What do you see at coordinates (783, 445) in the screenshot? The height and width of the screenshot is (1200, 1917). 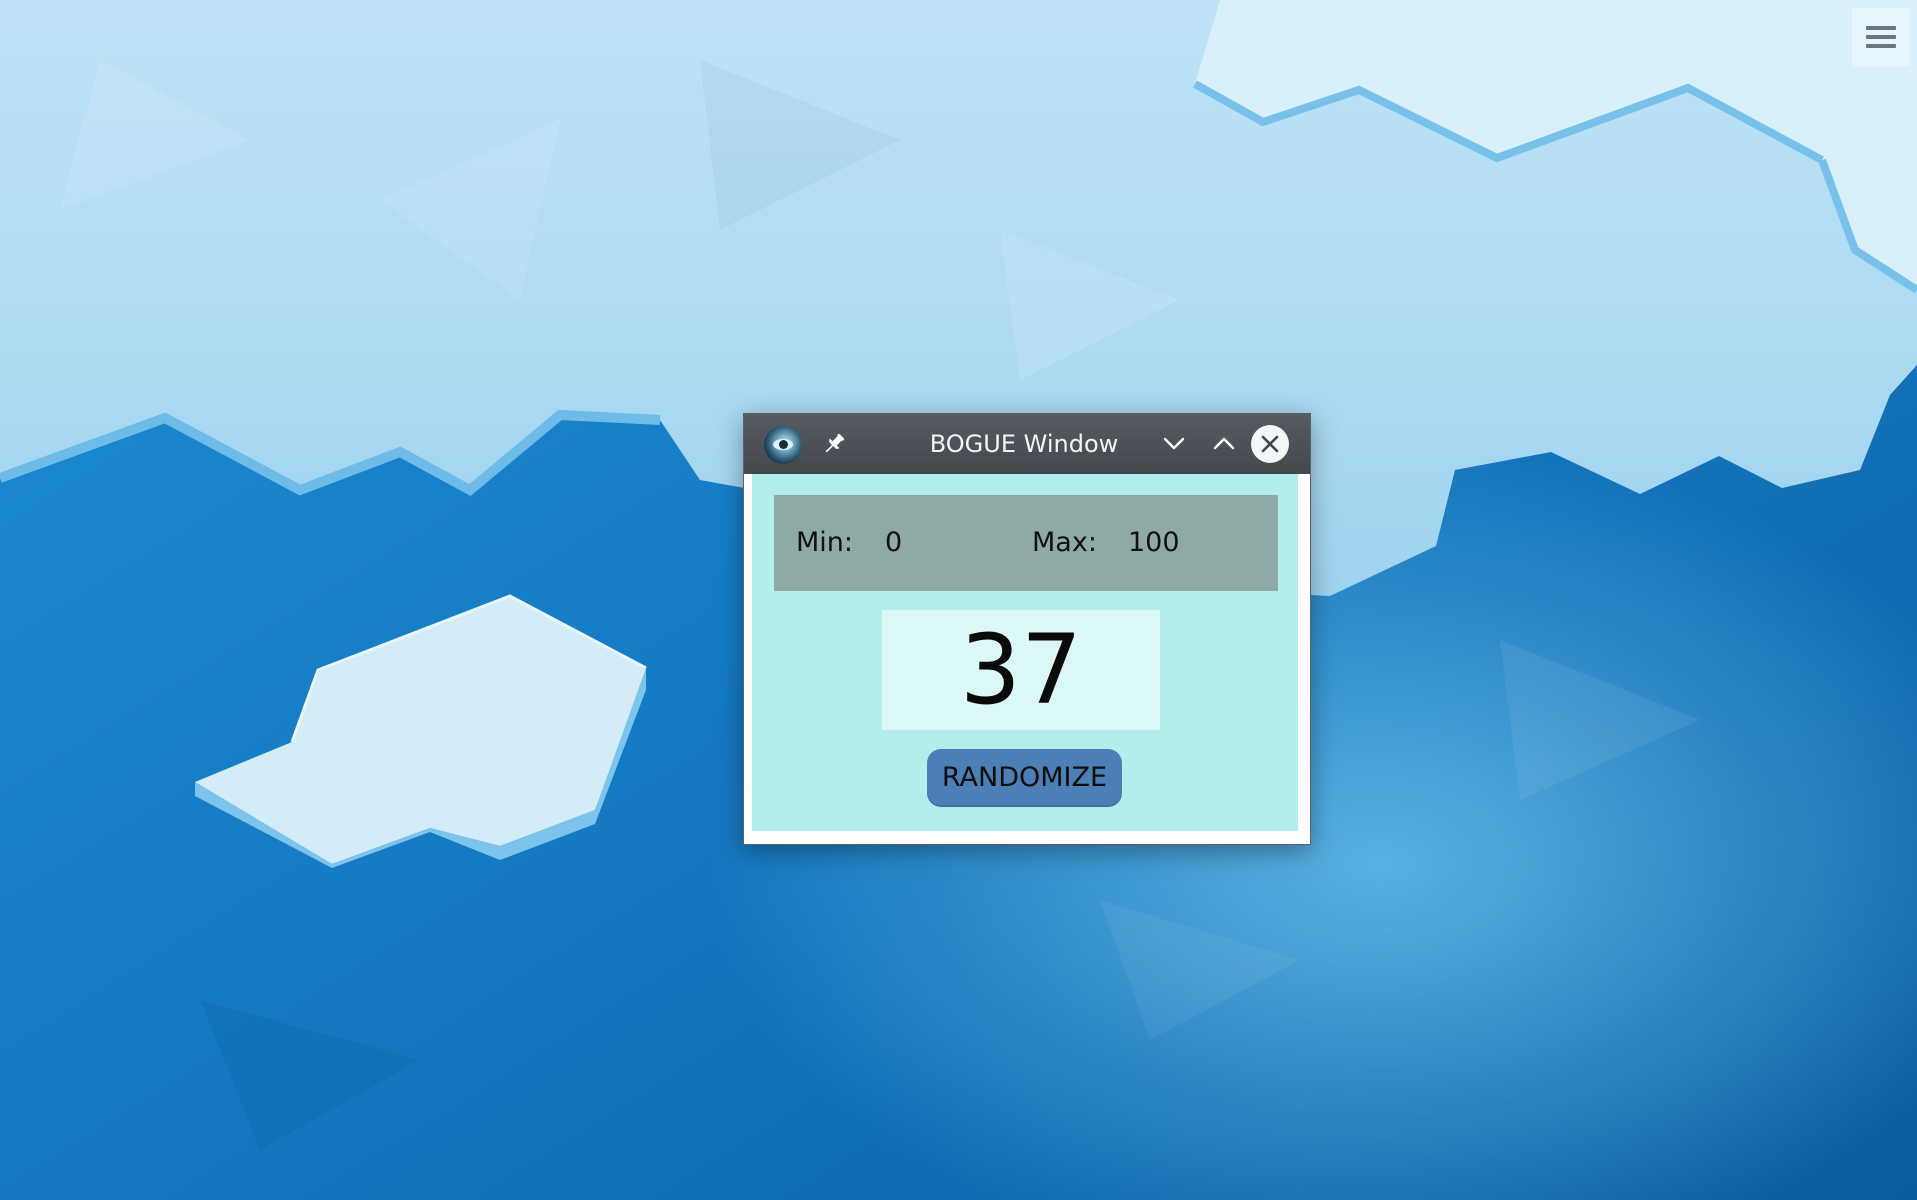 I see `app-logo-icon` at bounding box center [783, 445].